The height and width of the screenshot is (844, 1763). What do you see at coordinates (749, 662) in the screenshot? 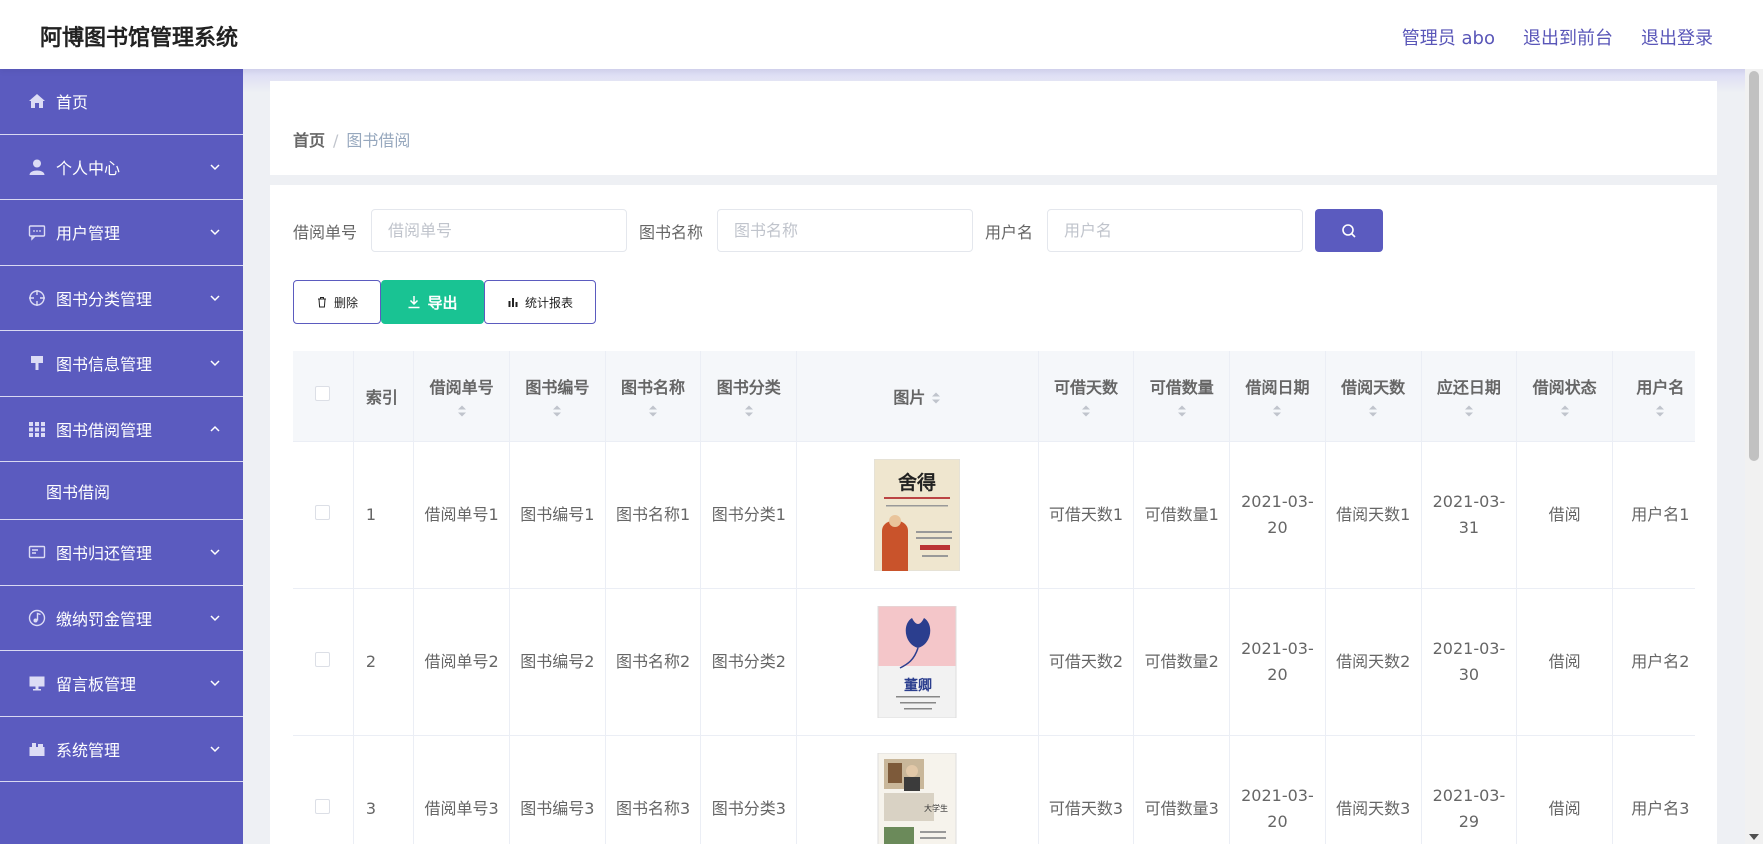
I see `cell-category: 图书分类2` at bounding box center [749, 662].